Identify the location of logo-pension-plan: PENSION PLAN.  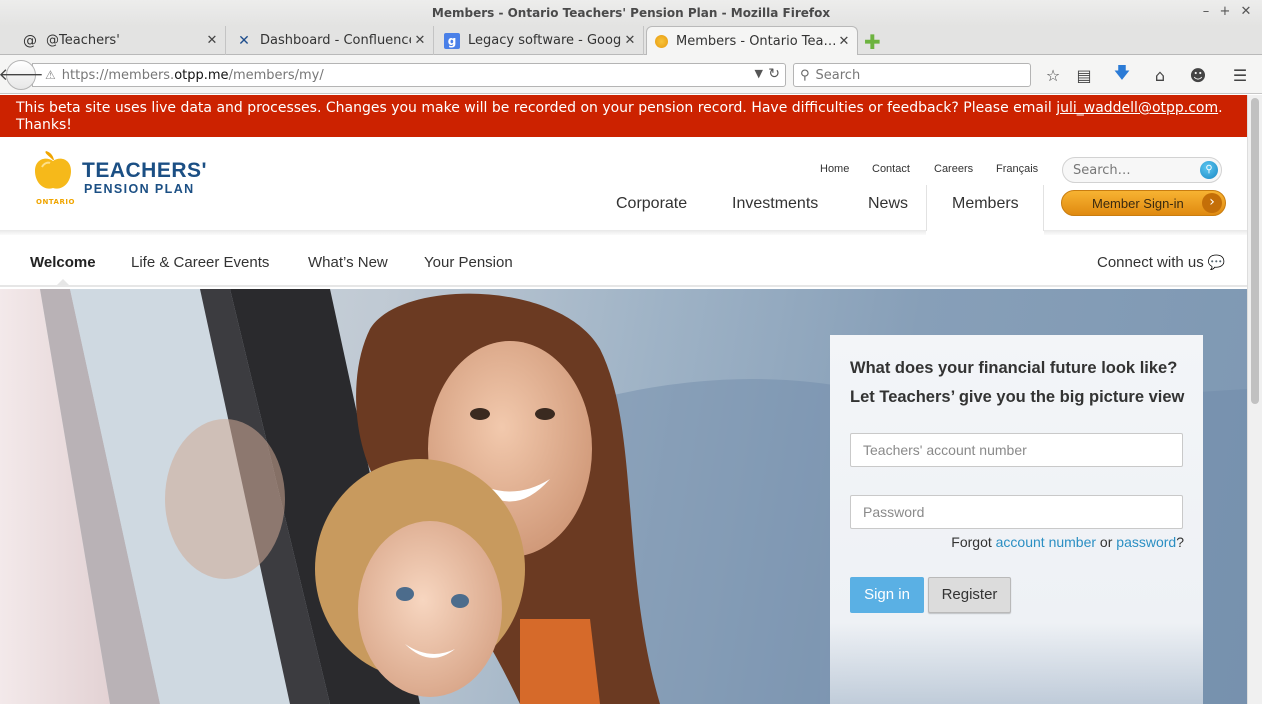
(139, 189).